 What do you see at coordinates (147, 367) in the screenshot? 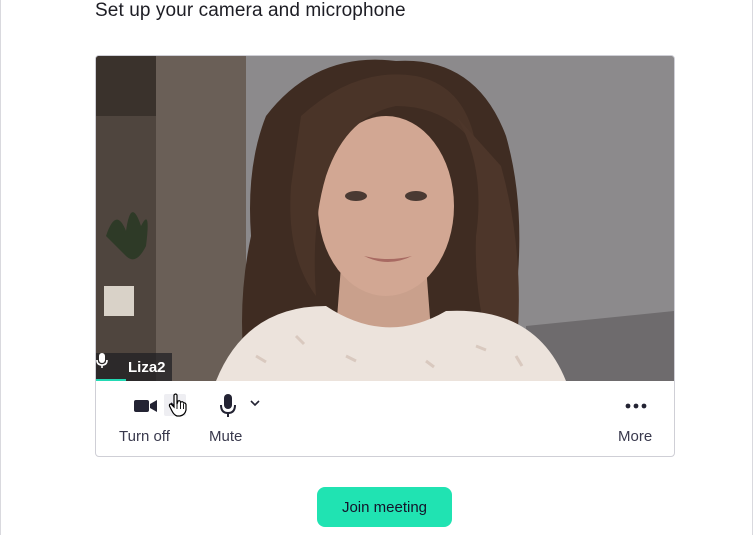
I see `participant-name: Liza2` at bounding box center [147, 367].